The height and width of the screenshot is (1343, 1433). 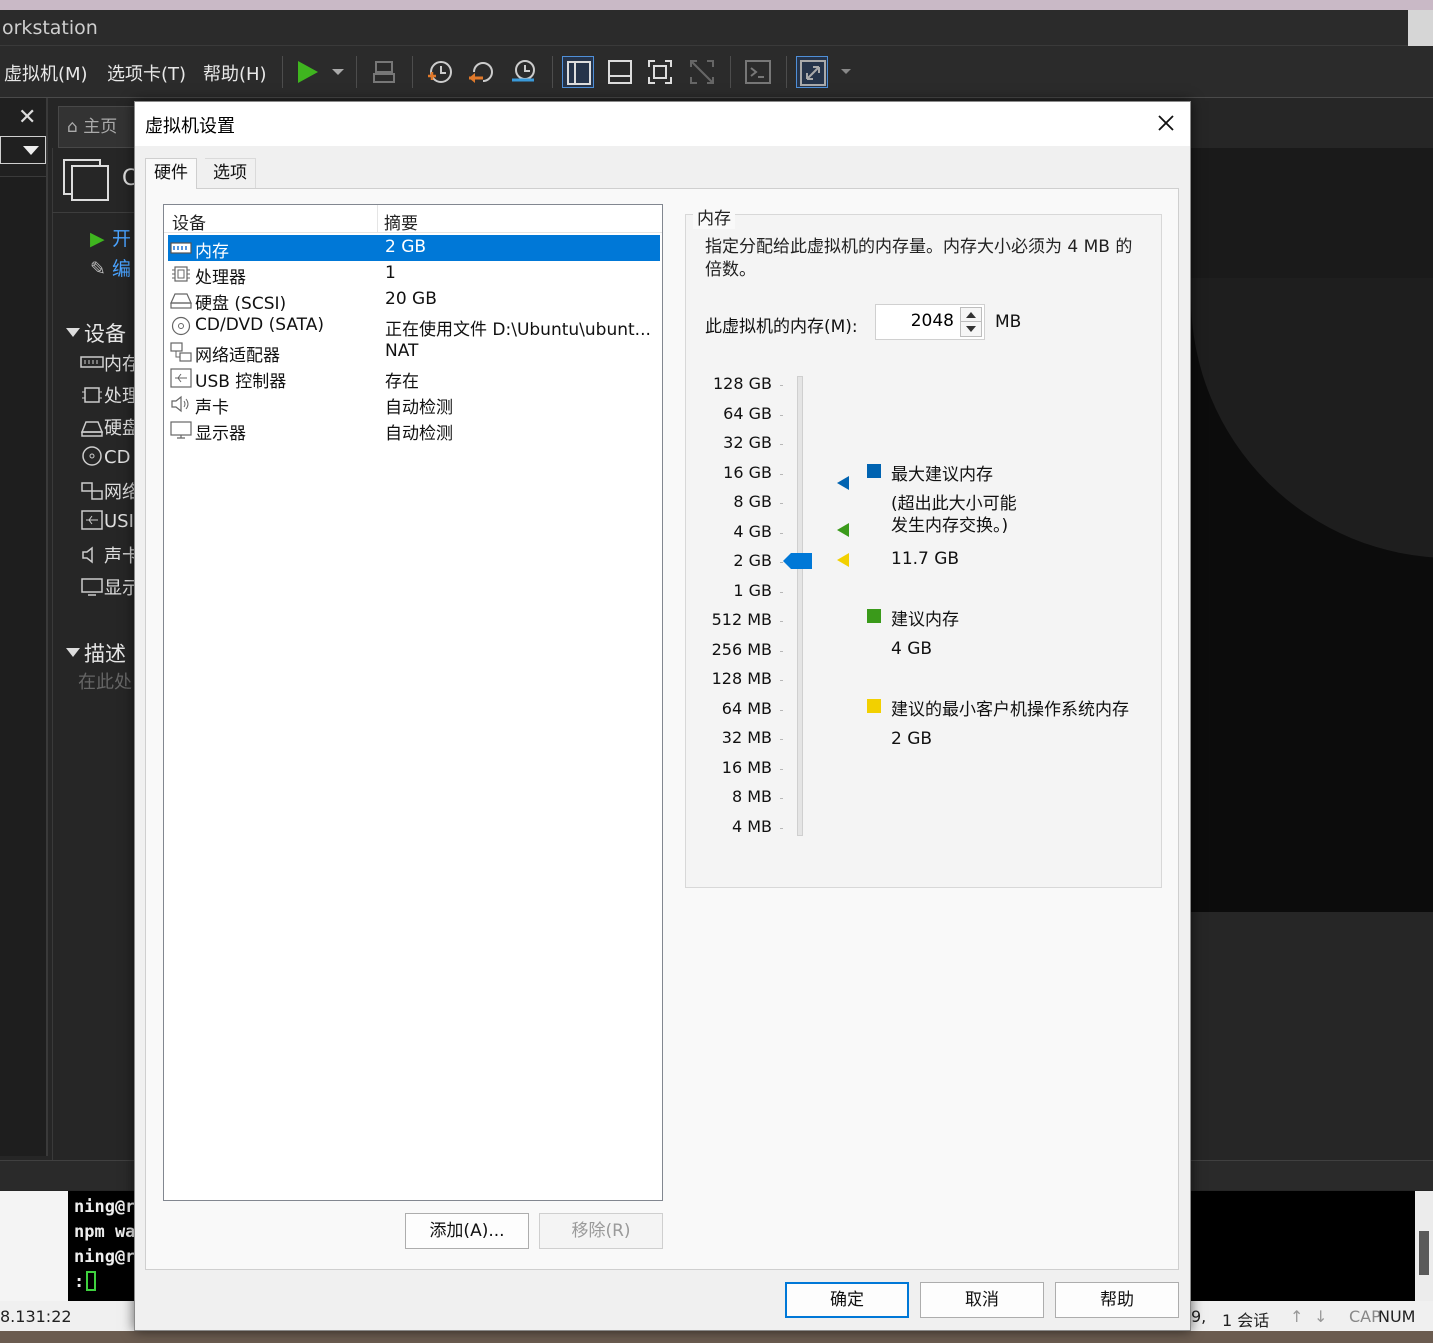 What do you see at coordinates (982, 1300) in the screenshot?
I see `cancel-button: 取消` at bounding box center [982, 1300].